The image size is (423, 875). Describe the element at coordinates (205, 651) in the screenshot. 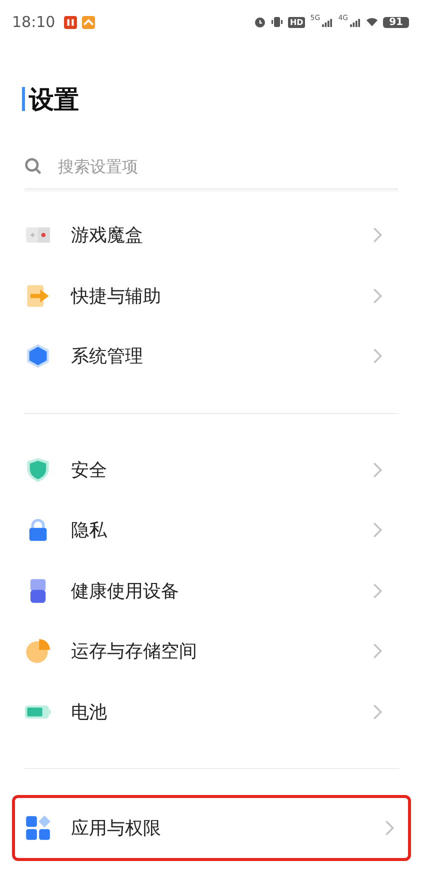

I see `settings-item: 运存与存储空间` at that location.